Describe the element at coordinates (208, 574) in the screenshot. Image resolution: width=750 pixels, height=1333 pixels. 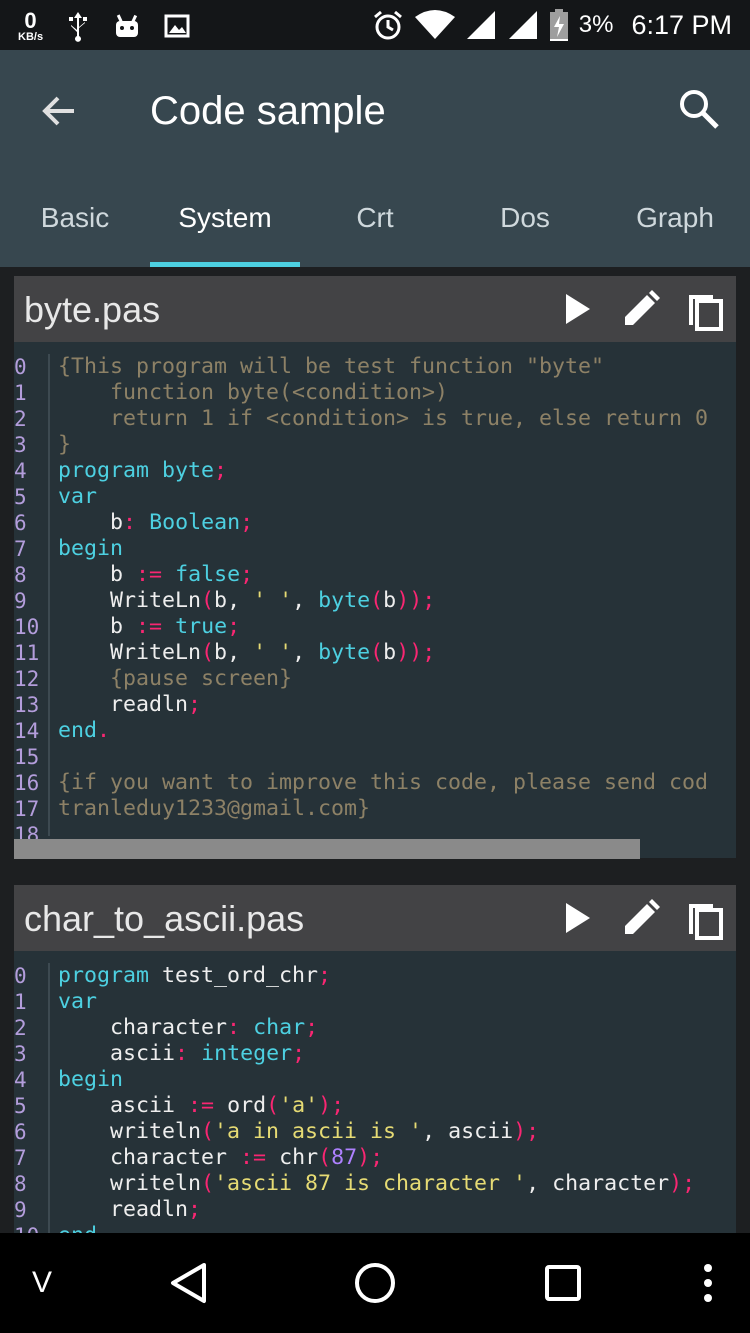
I see `code-keyword: false` at that location.